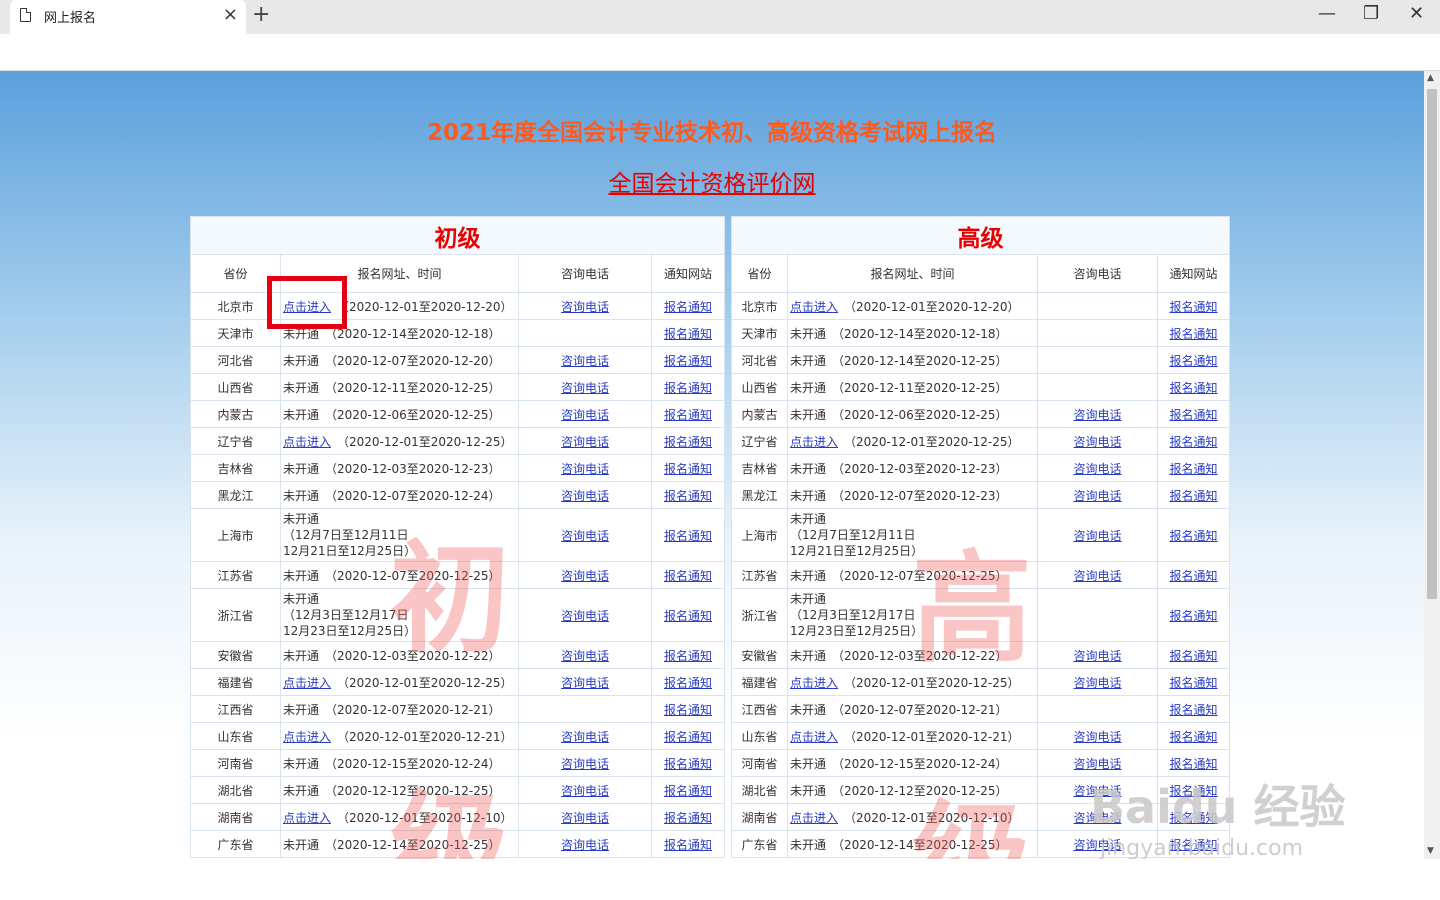 This screenshot has height=900, width=1440. What do you see at coordinates (1327, 13) in the screenshot?
I see `minimize-icon: —` at bounding box center [1327, 13].